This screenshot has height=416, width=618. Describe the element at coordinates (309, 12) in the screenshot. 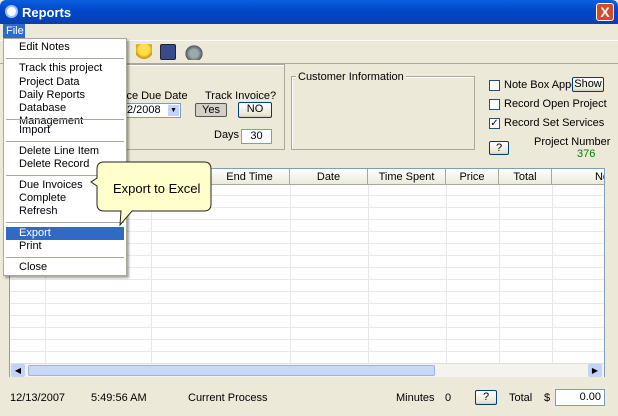

I see `title-bar` at that location.